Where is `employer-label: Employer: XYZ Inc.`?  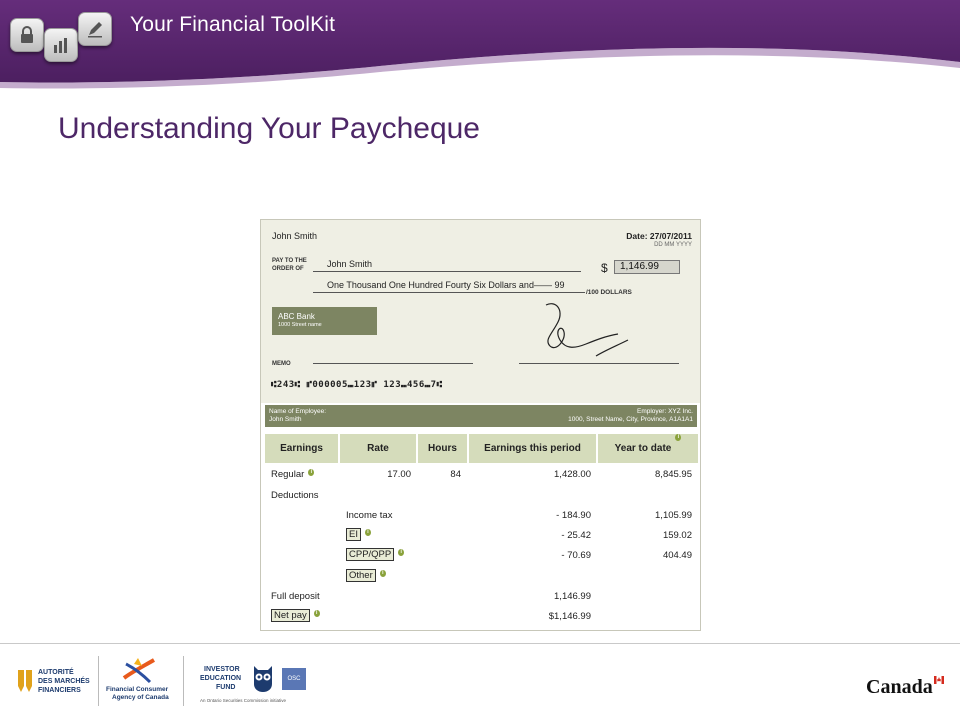 employer-label: Employer: XYZ Inc. is located at coordinates (665, 411).